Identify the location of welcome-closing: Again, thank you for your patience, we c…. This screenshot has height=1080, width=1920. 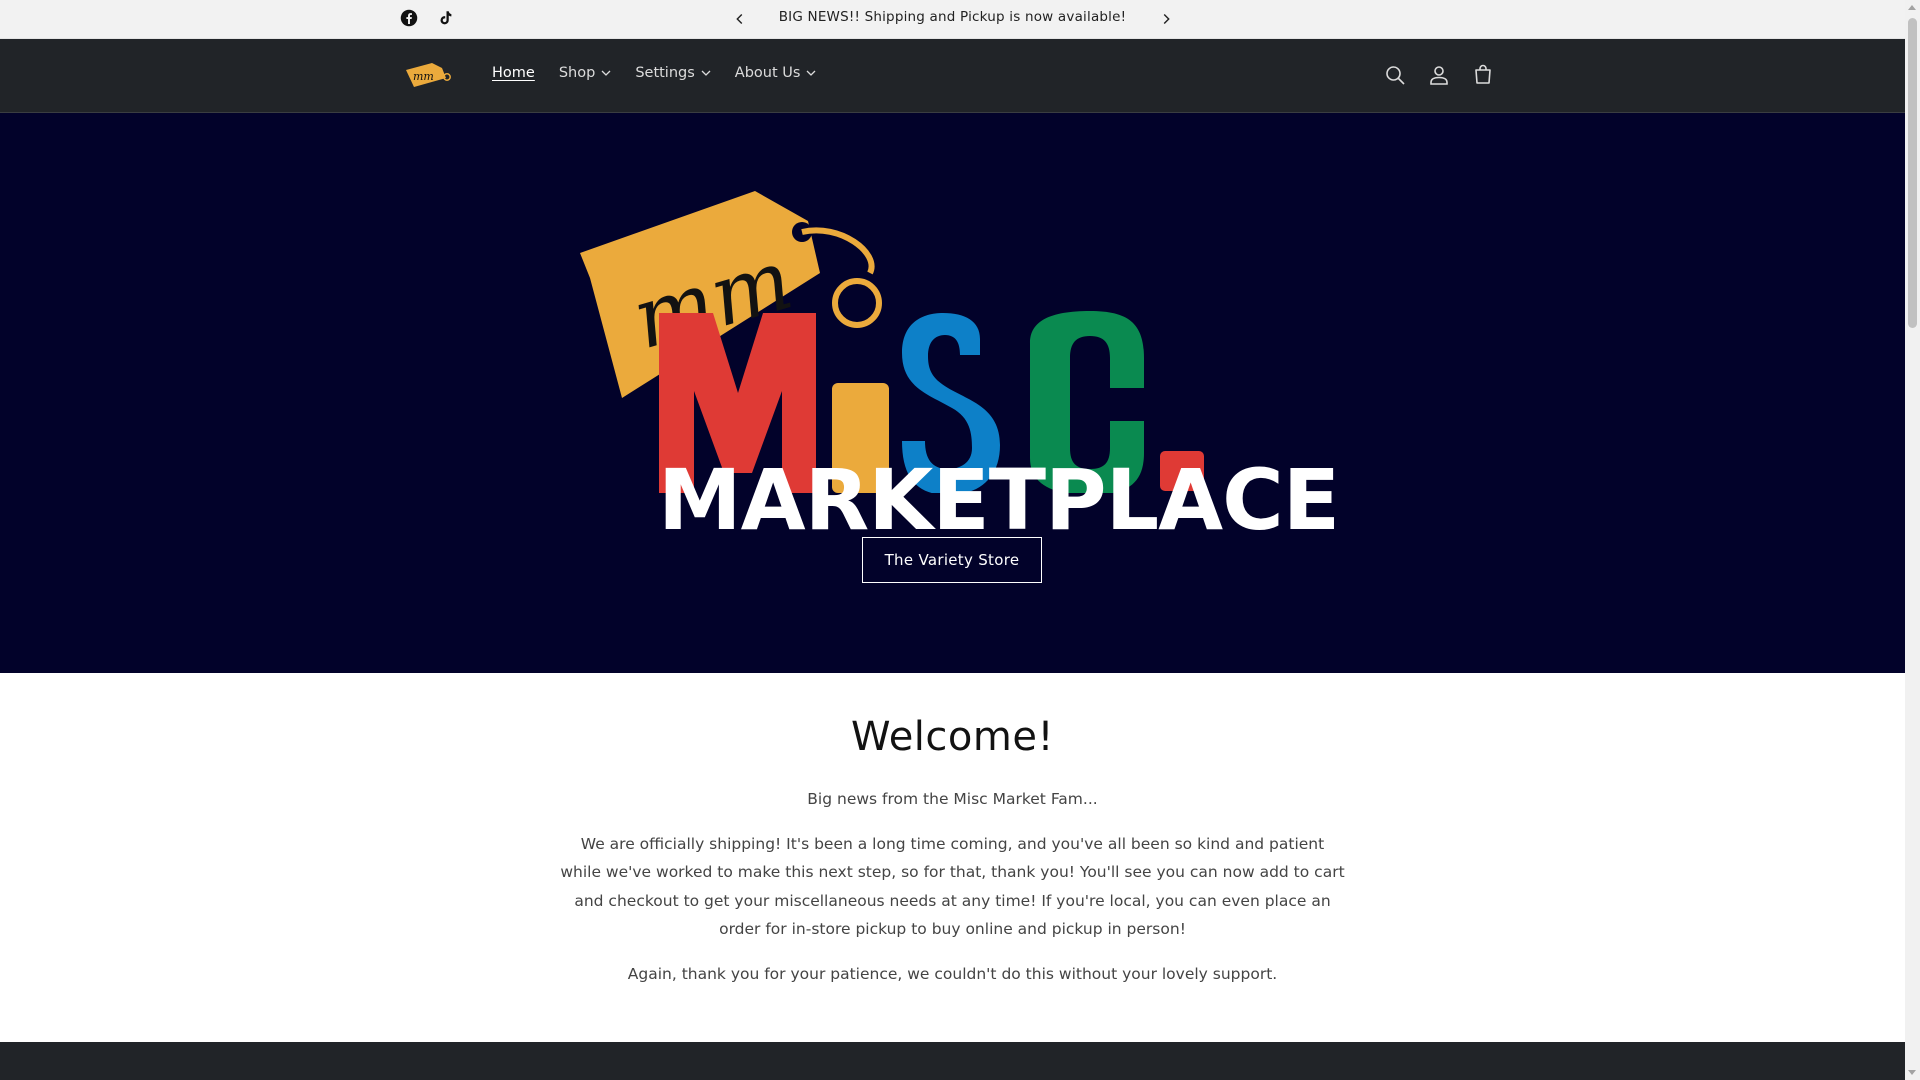
(952, 973).